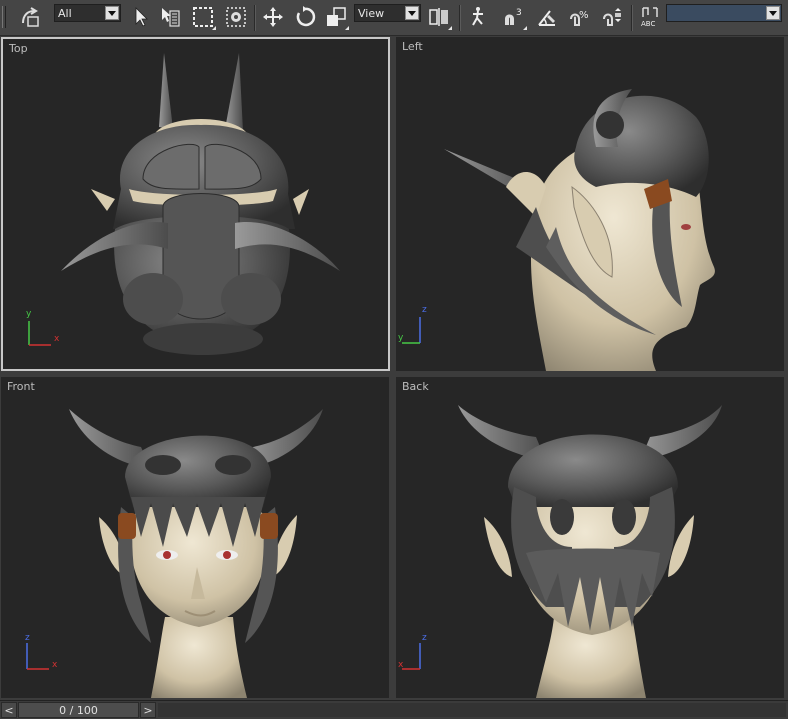 This screenshot has width=788, height=719. I want to click on time-slider: 0 / 100, so click(78, 710).